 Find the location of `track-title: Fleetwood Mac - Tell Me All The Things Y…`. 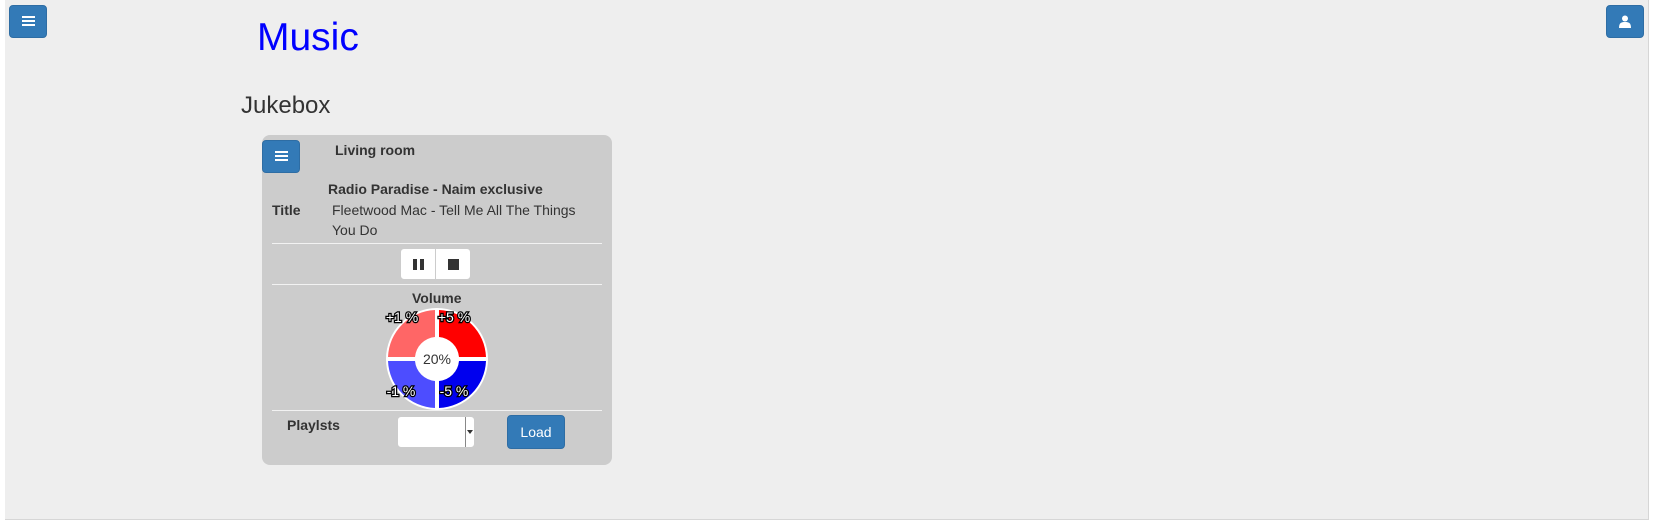

track-title: Fleetwood Mac - Tell Me All The Things Y… is located at coordinates (454, 220).